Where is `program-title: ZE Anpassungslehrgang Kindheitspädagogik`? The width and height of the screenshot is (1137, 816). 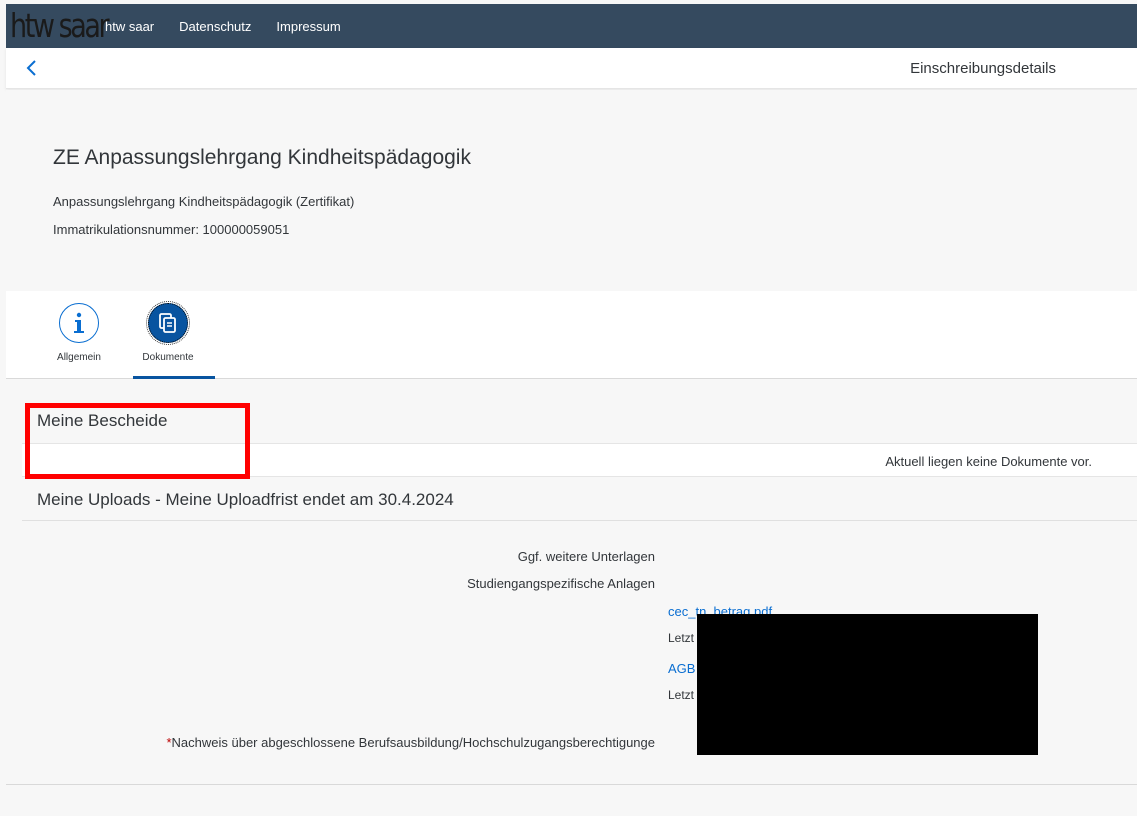
program-title: ZE Anpassungslehrgang Kindheitspädagogik is located at coordinates (262, 157).